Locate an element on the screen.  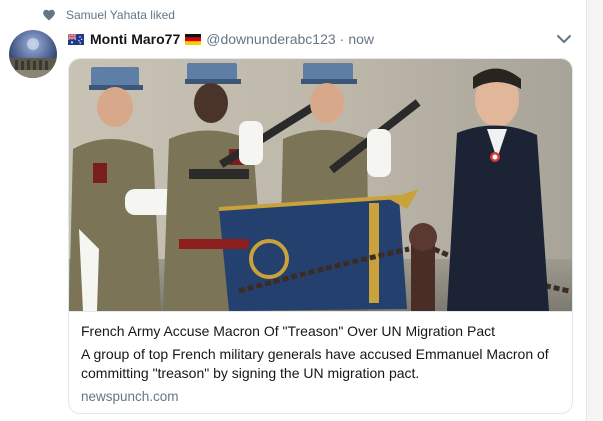
avatar is located at coordinates (33, 54).